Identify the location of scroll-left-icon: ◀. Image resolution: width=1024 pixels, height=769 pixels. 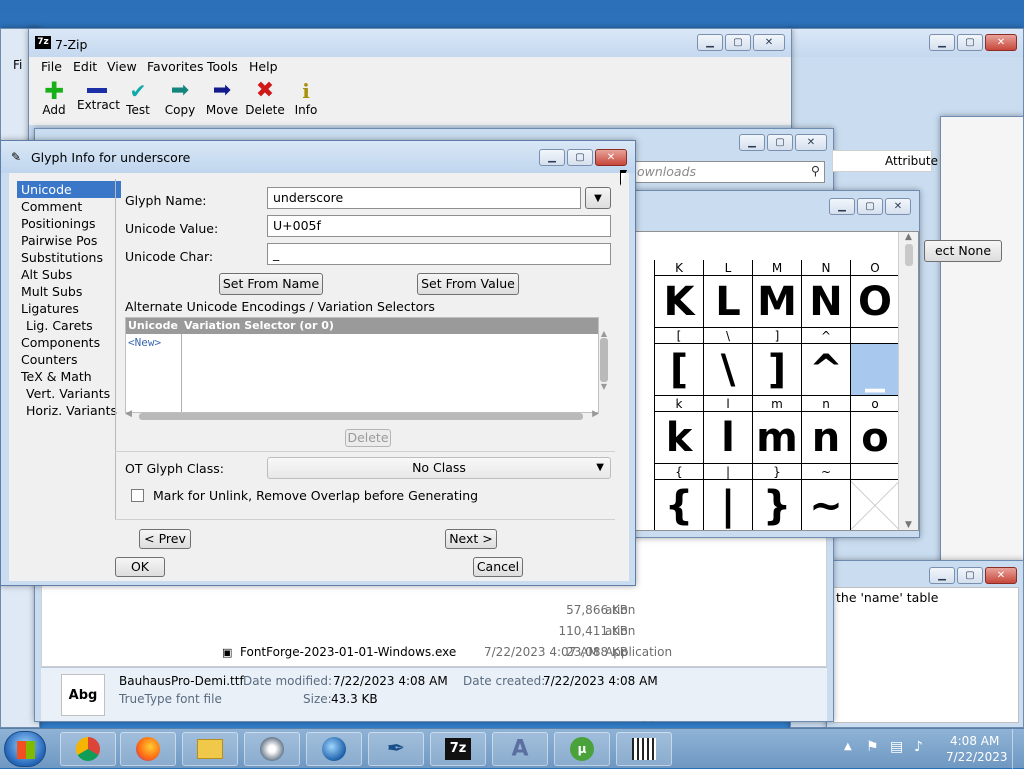
(128, 414).